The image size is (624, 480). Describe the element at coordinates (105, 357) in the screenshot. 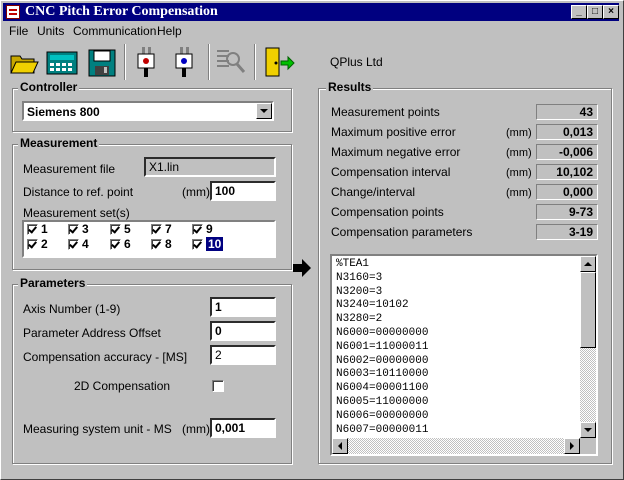

I see `compensation-accuracy-label: Compensation accuracy - [MS]` at that location.